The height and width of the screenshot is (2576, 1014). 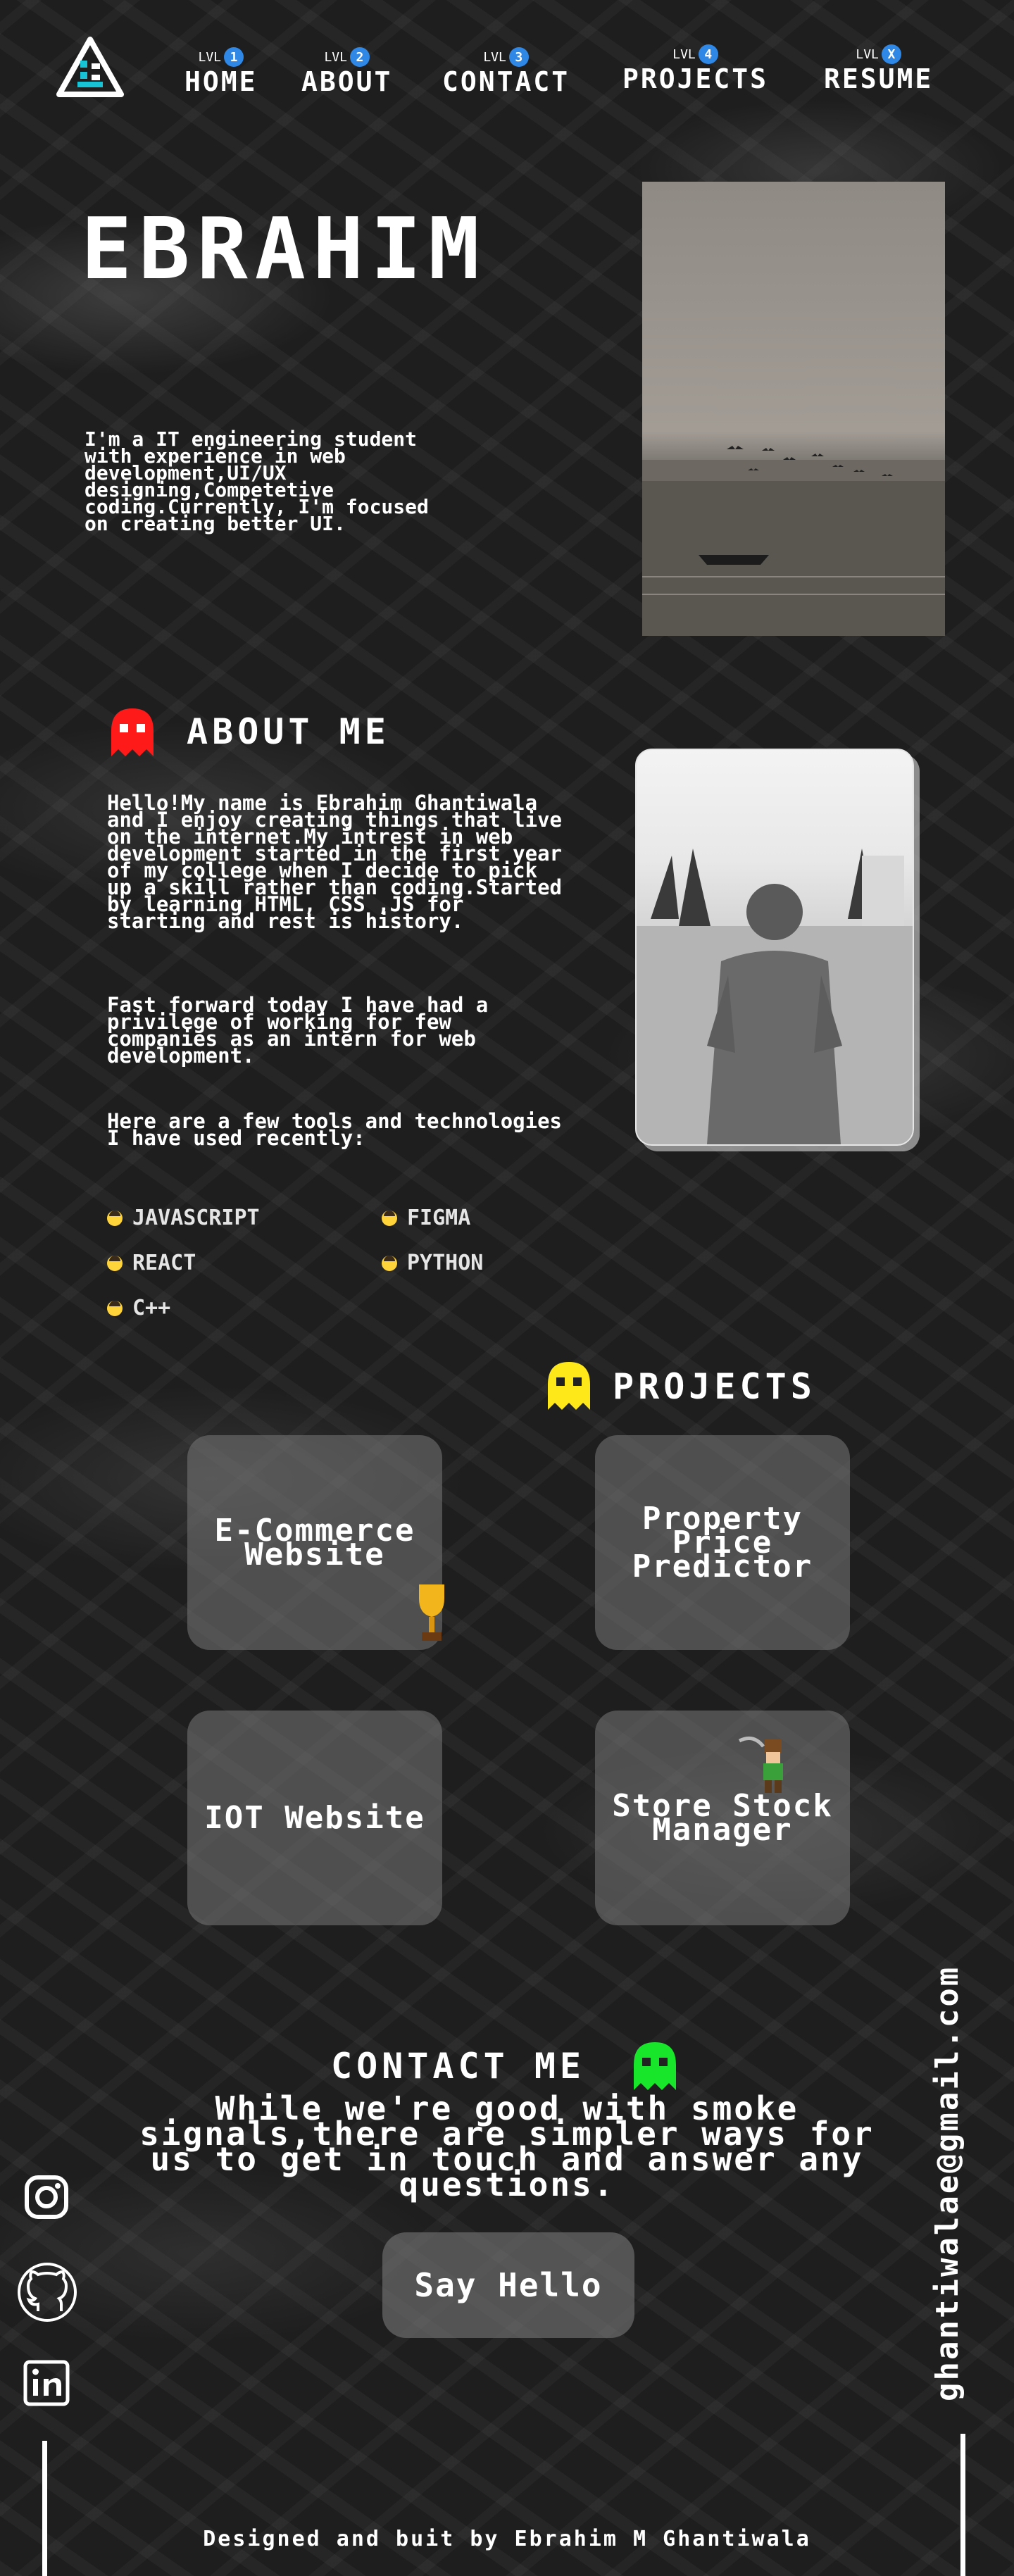 What do you see at coordinates (47, 2197) in the screenshot?
I see `instagram-icon` at bounding box center [47, 2197].